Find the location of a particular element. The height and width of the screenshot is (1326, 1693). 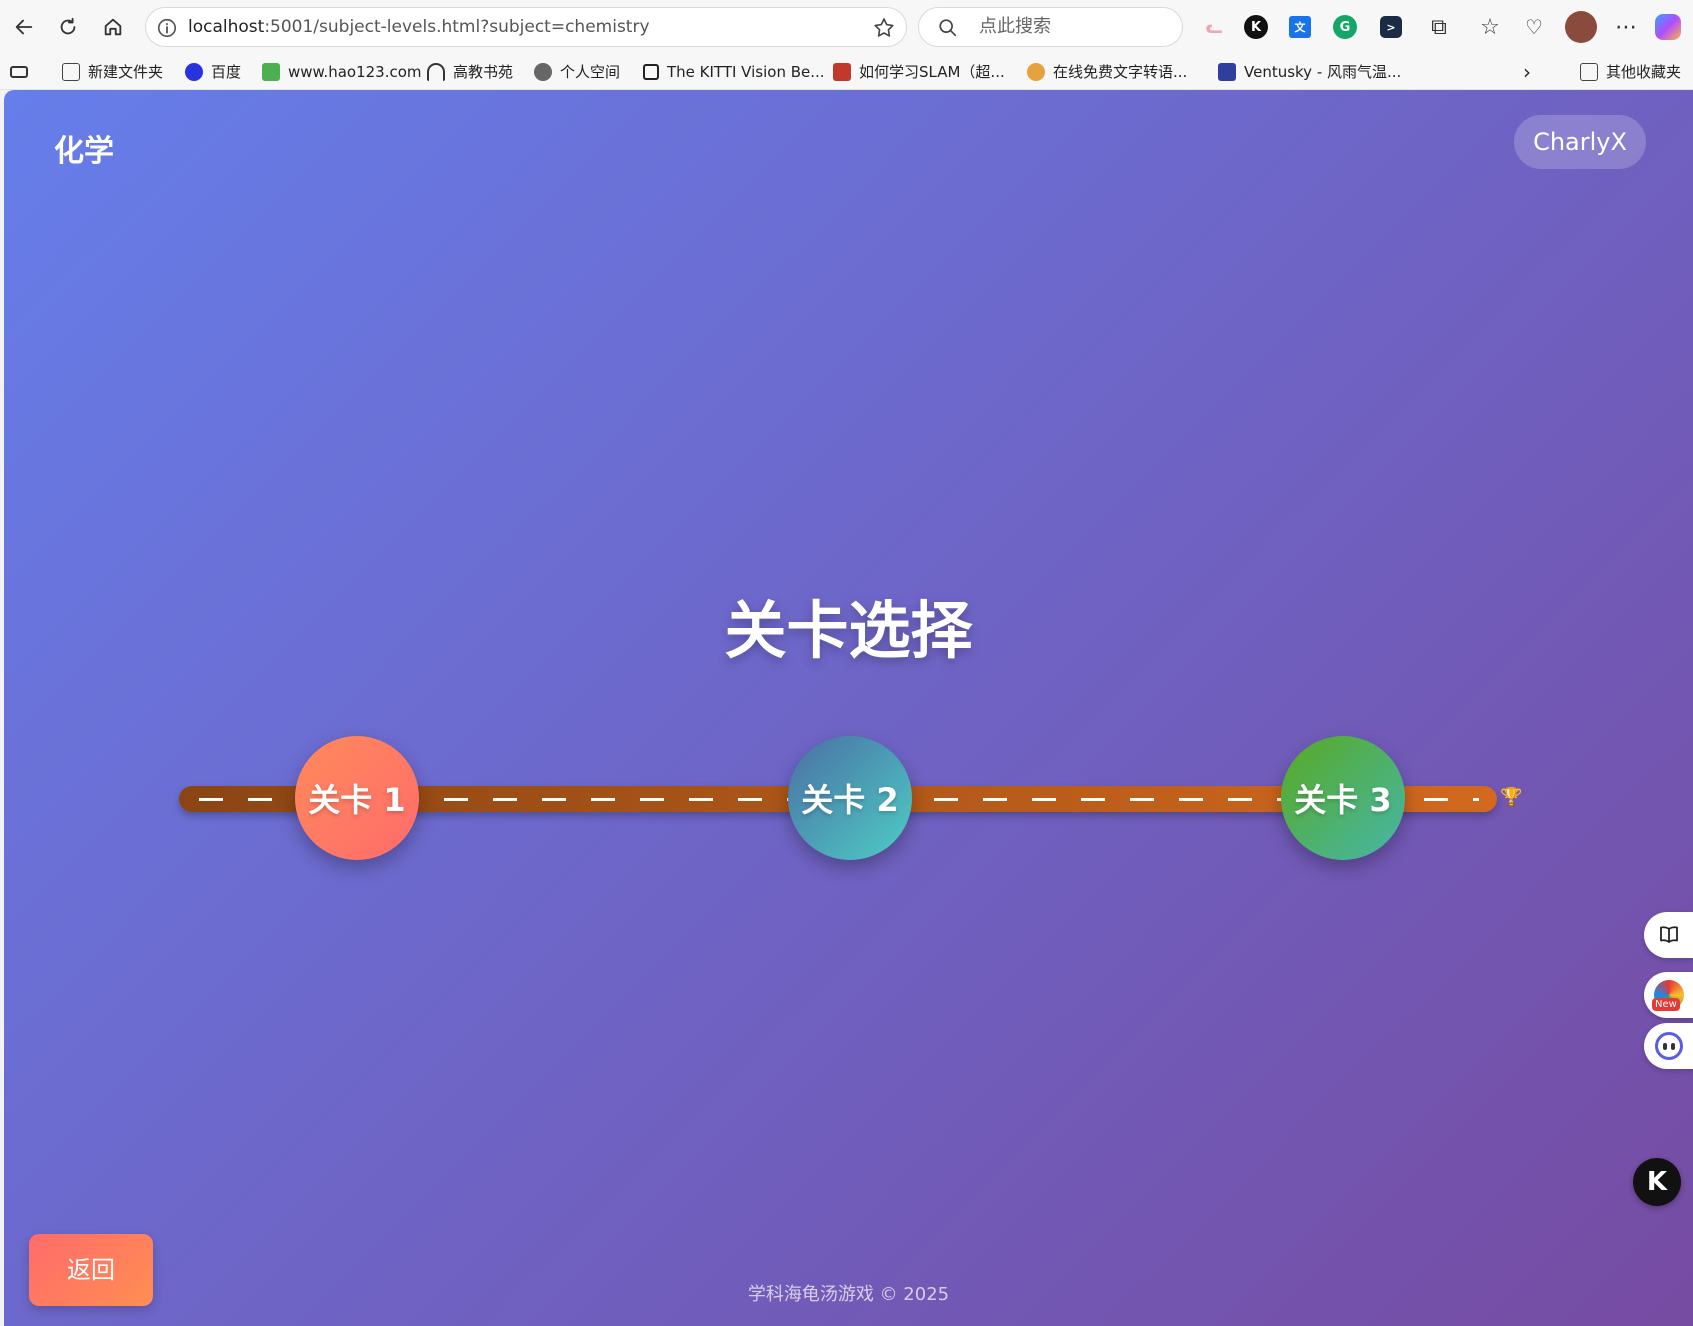

bookmark-item: 其他收藏夹 is located at coordinates (1630, 72).